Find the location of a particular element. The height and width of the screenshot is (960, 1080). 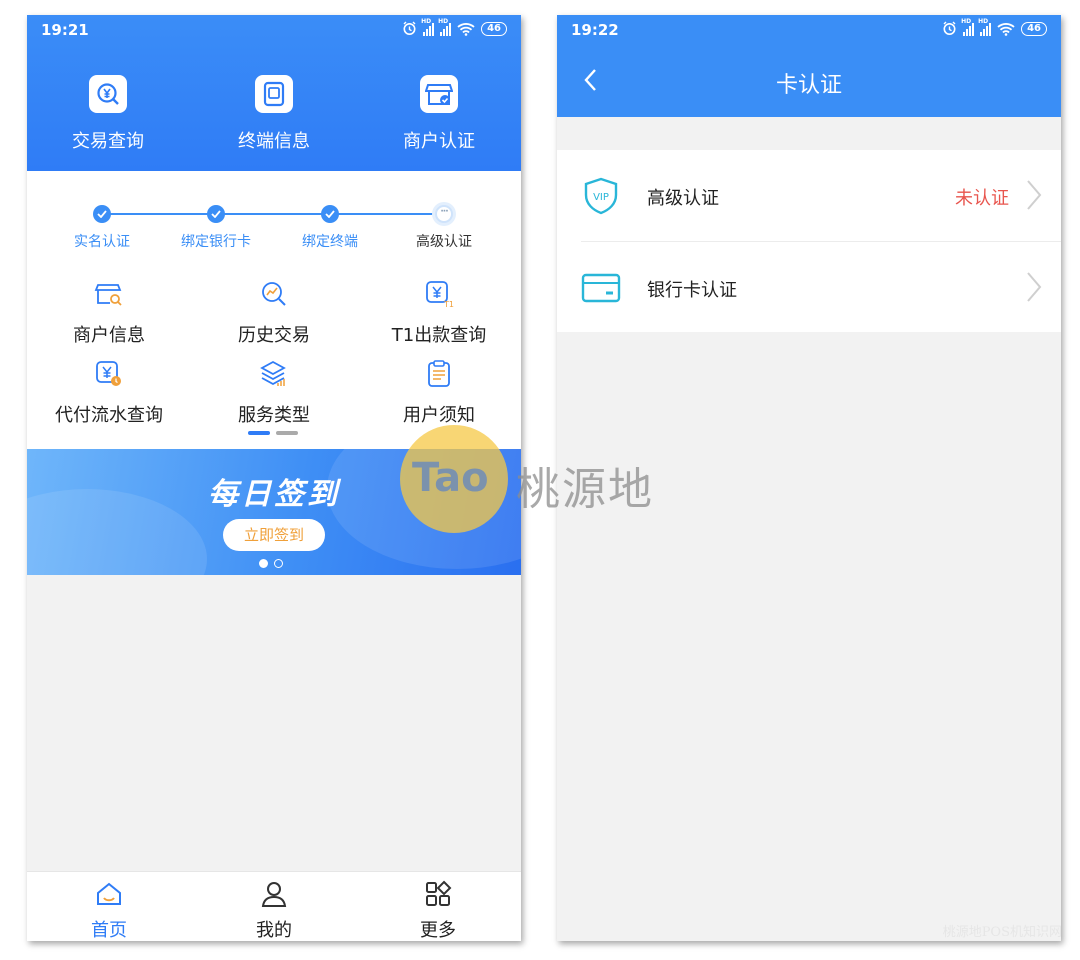

bank-card-icon is located at coordinates (601, 288).